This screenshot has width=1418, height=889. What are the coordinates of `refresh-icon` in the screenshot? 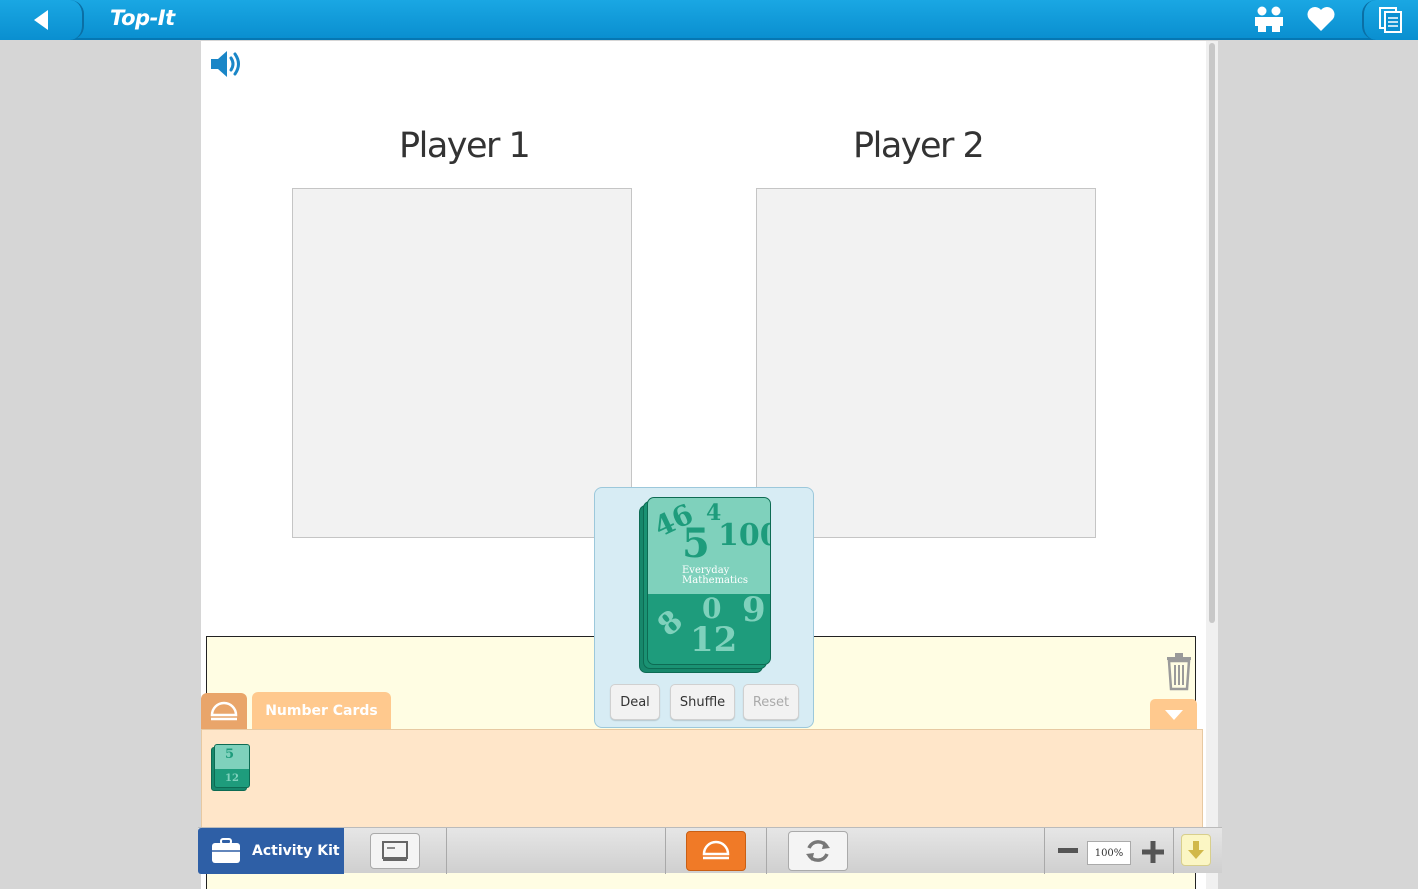 It's located at (818, 851).